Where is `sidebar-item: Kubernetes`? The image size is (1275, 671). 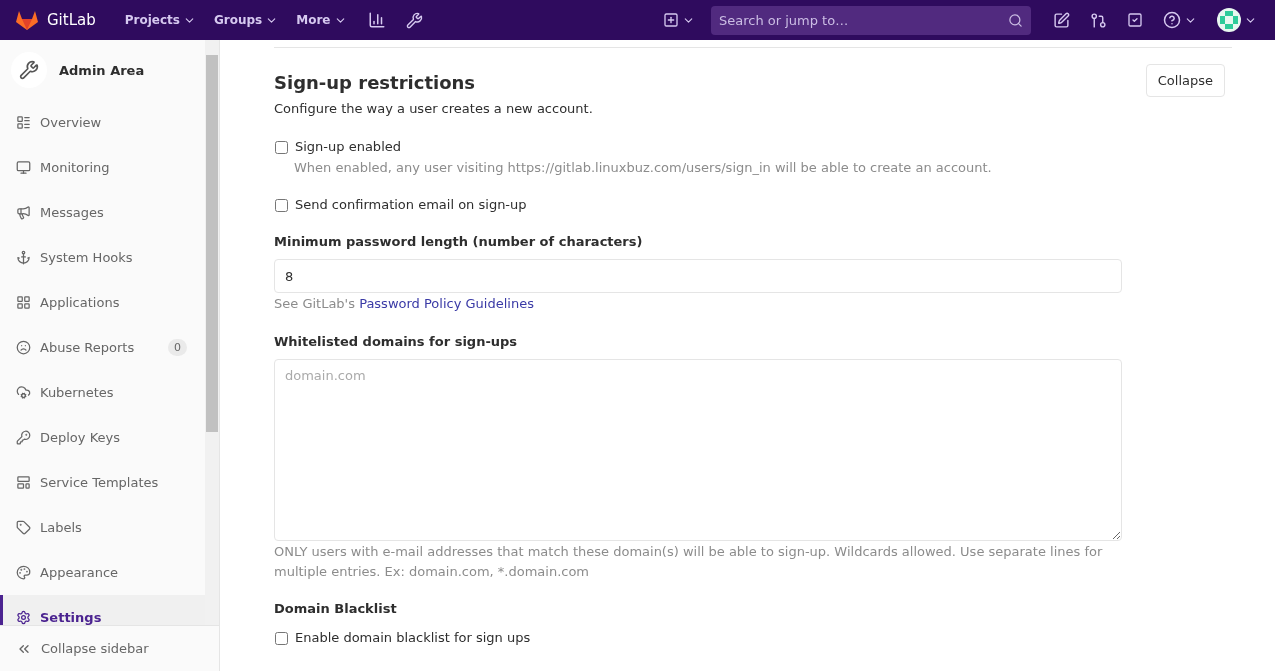 sidebar-item: Kubernetes is located at coordinates (102, 392).